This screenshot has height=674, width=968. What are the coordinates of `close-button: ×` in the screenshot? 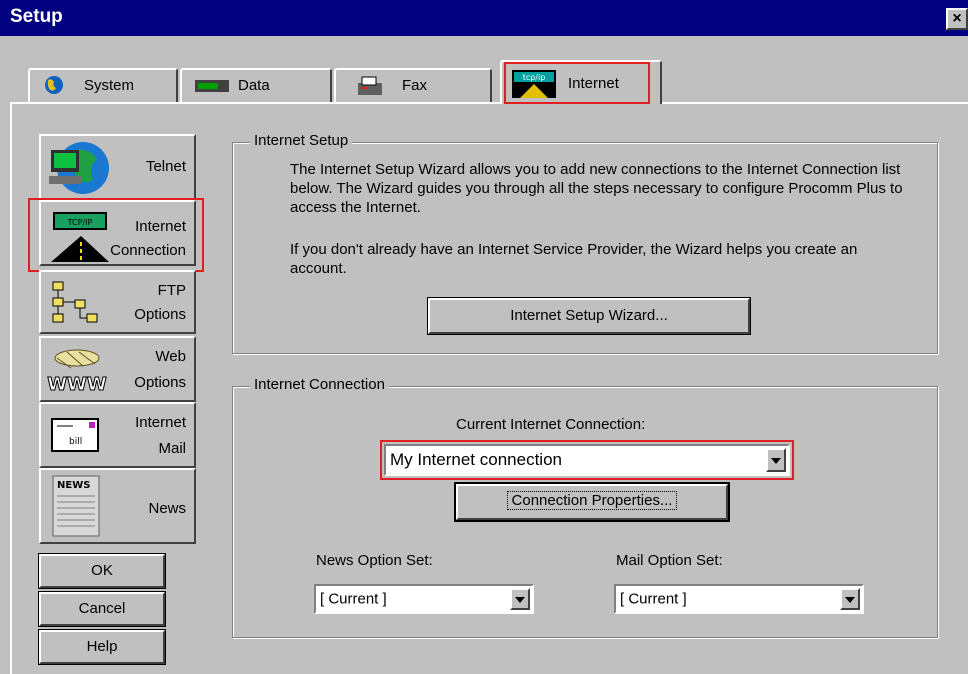 It's located at (957, 19).